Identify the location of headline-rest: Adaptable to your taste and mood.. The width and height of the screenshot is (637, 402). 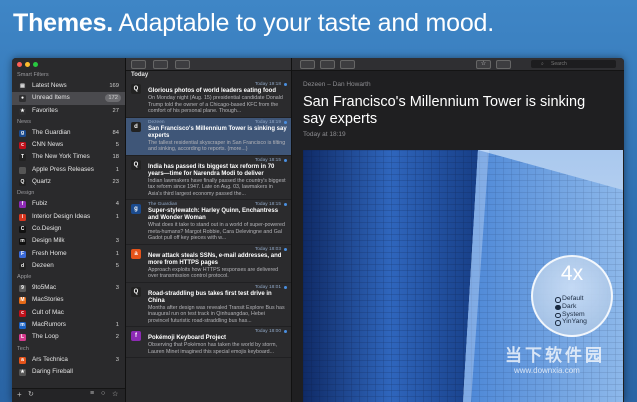
(306, 23).